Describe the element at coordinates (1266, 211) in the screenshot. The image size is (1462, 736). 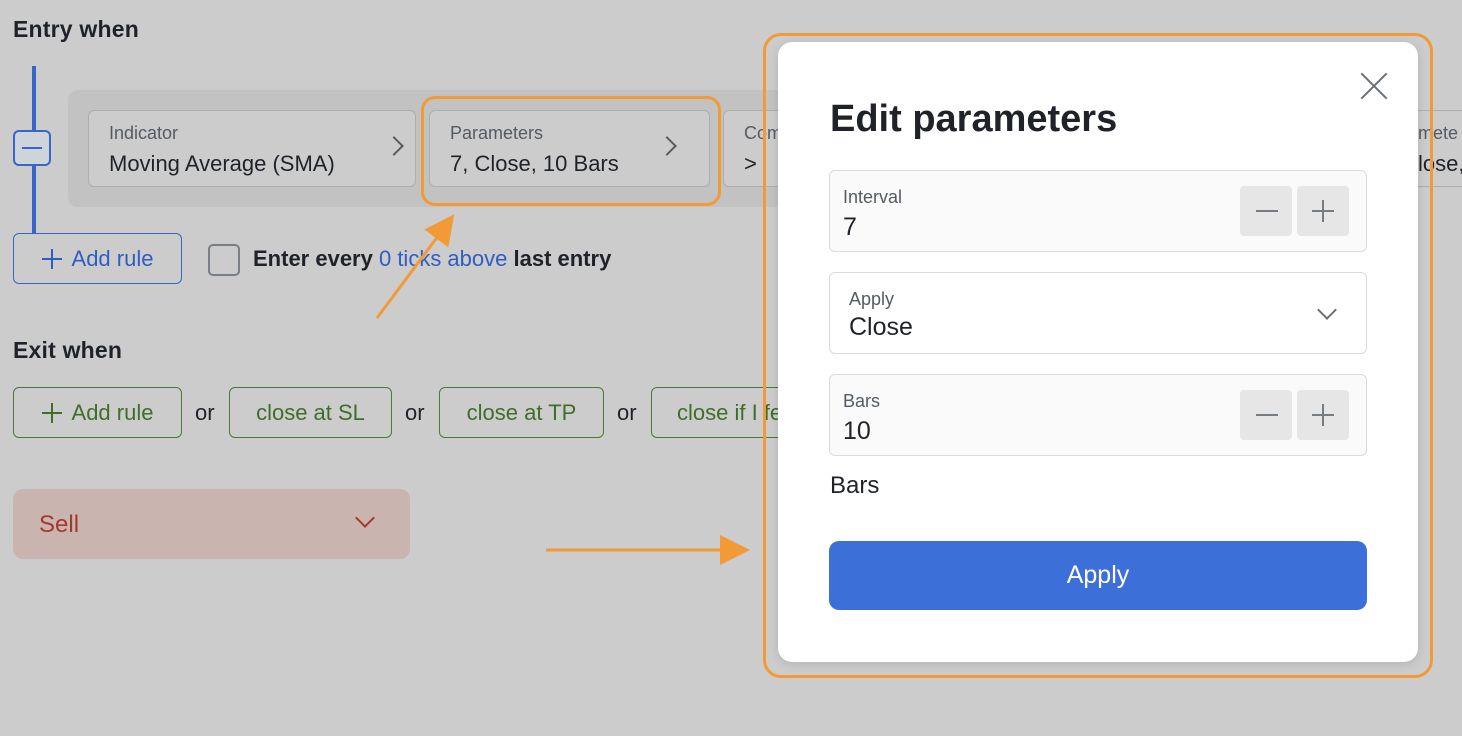
I see `interval-decrement-button` at that location.